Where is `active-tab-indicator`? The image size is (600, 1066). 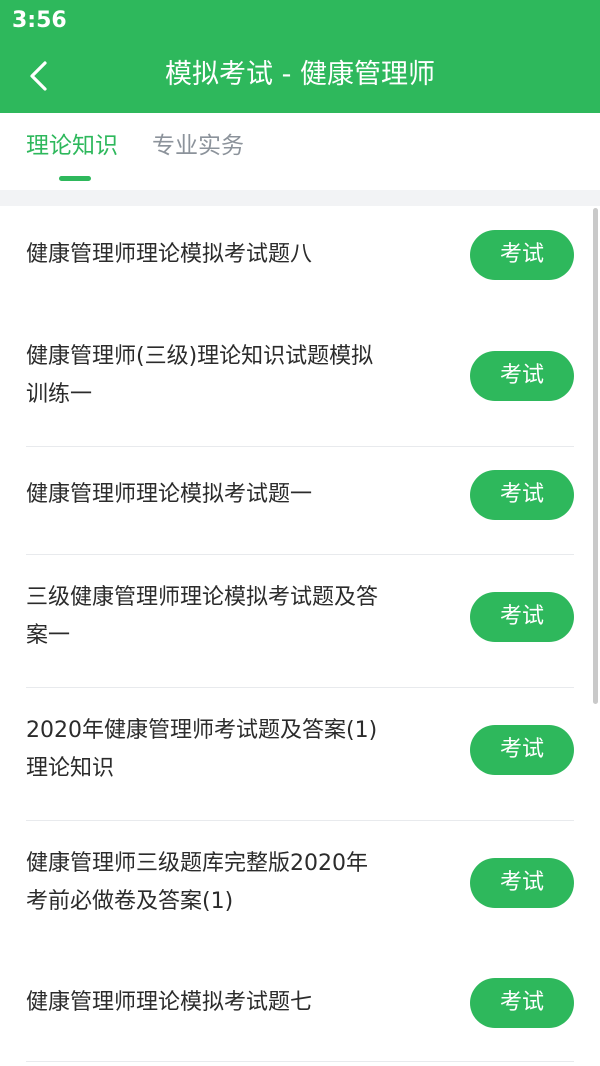 active-tab-indicator is located at coordinates (75, 178).